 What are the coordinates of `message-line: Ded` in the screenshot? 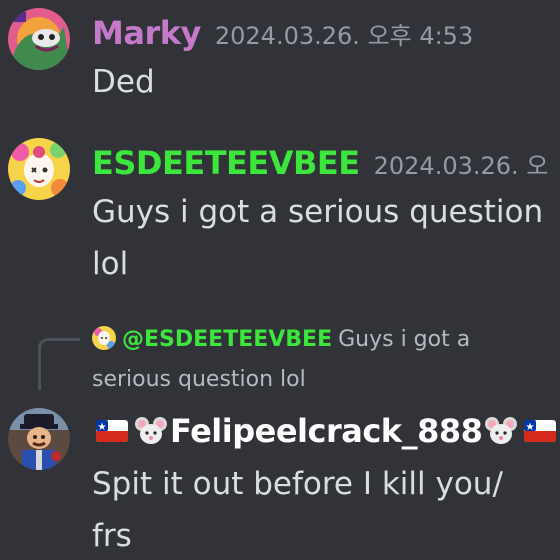 It's located at (123, 82).